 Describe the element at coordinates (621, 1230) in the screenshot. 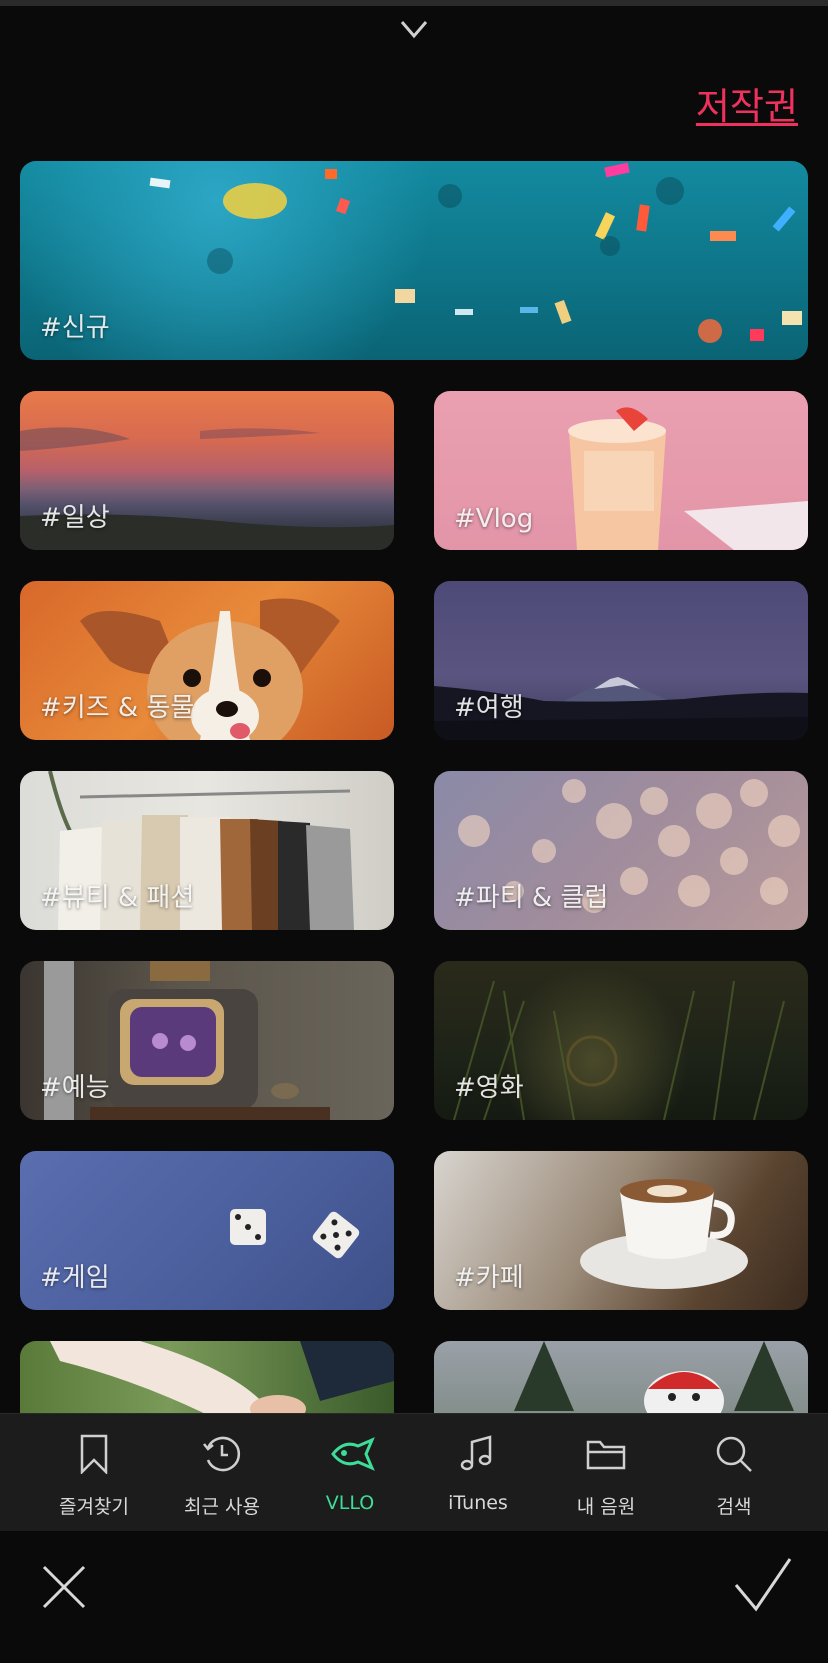

I see `category-card-cafe: #카페` at that location.